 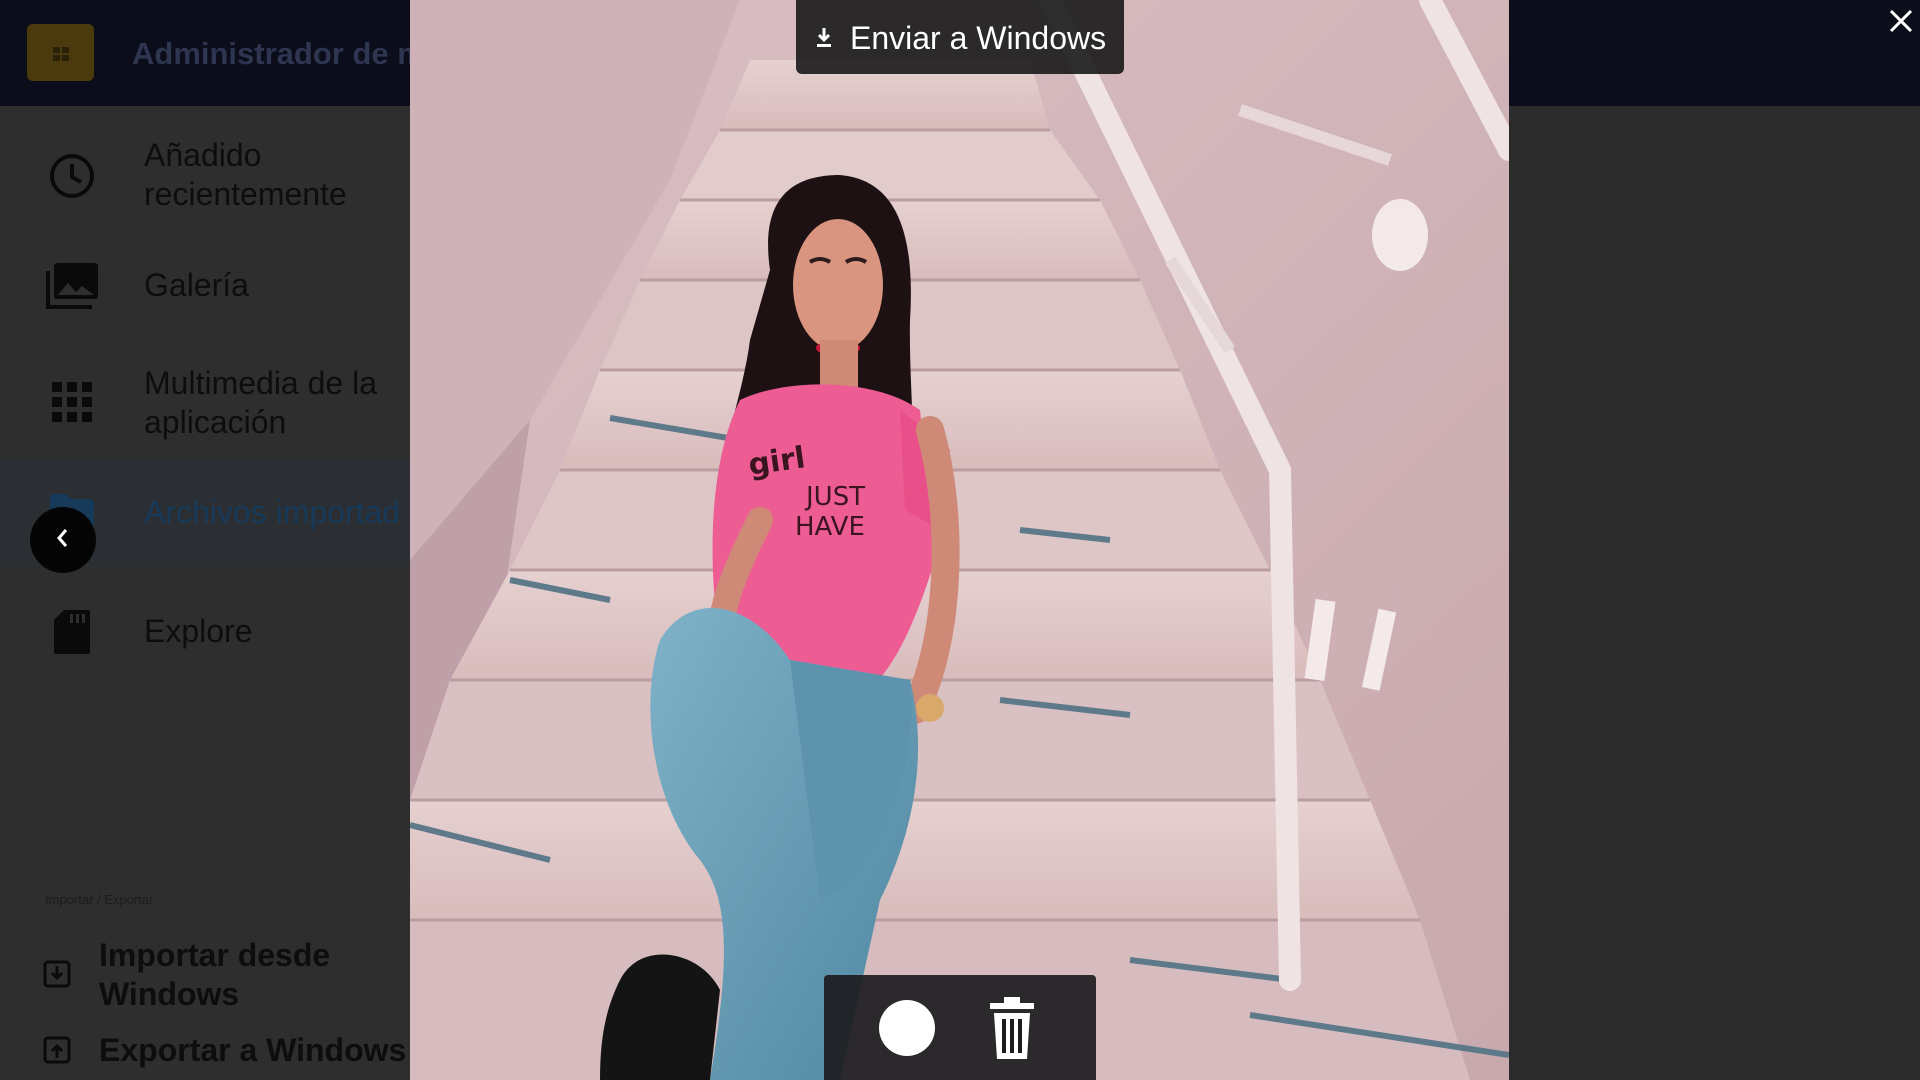 I want to click on export-to-windows-button: Exportar a Windows, so click(x=205, y=1051).